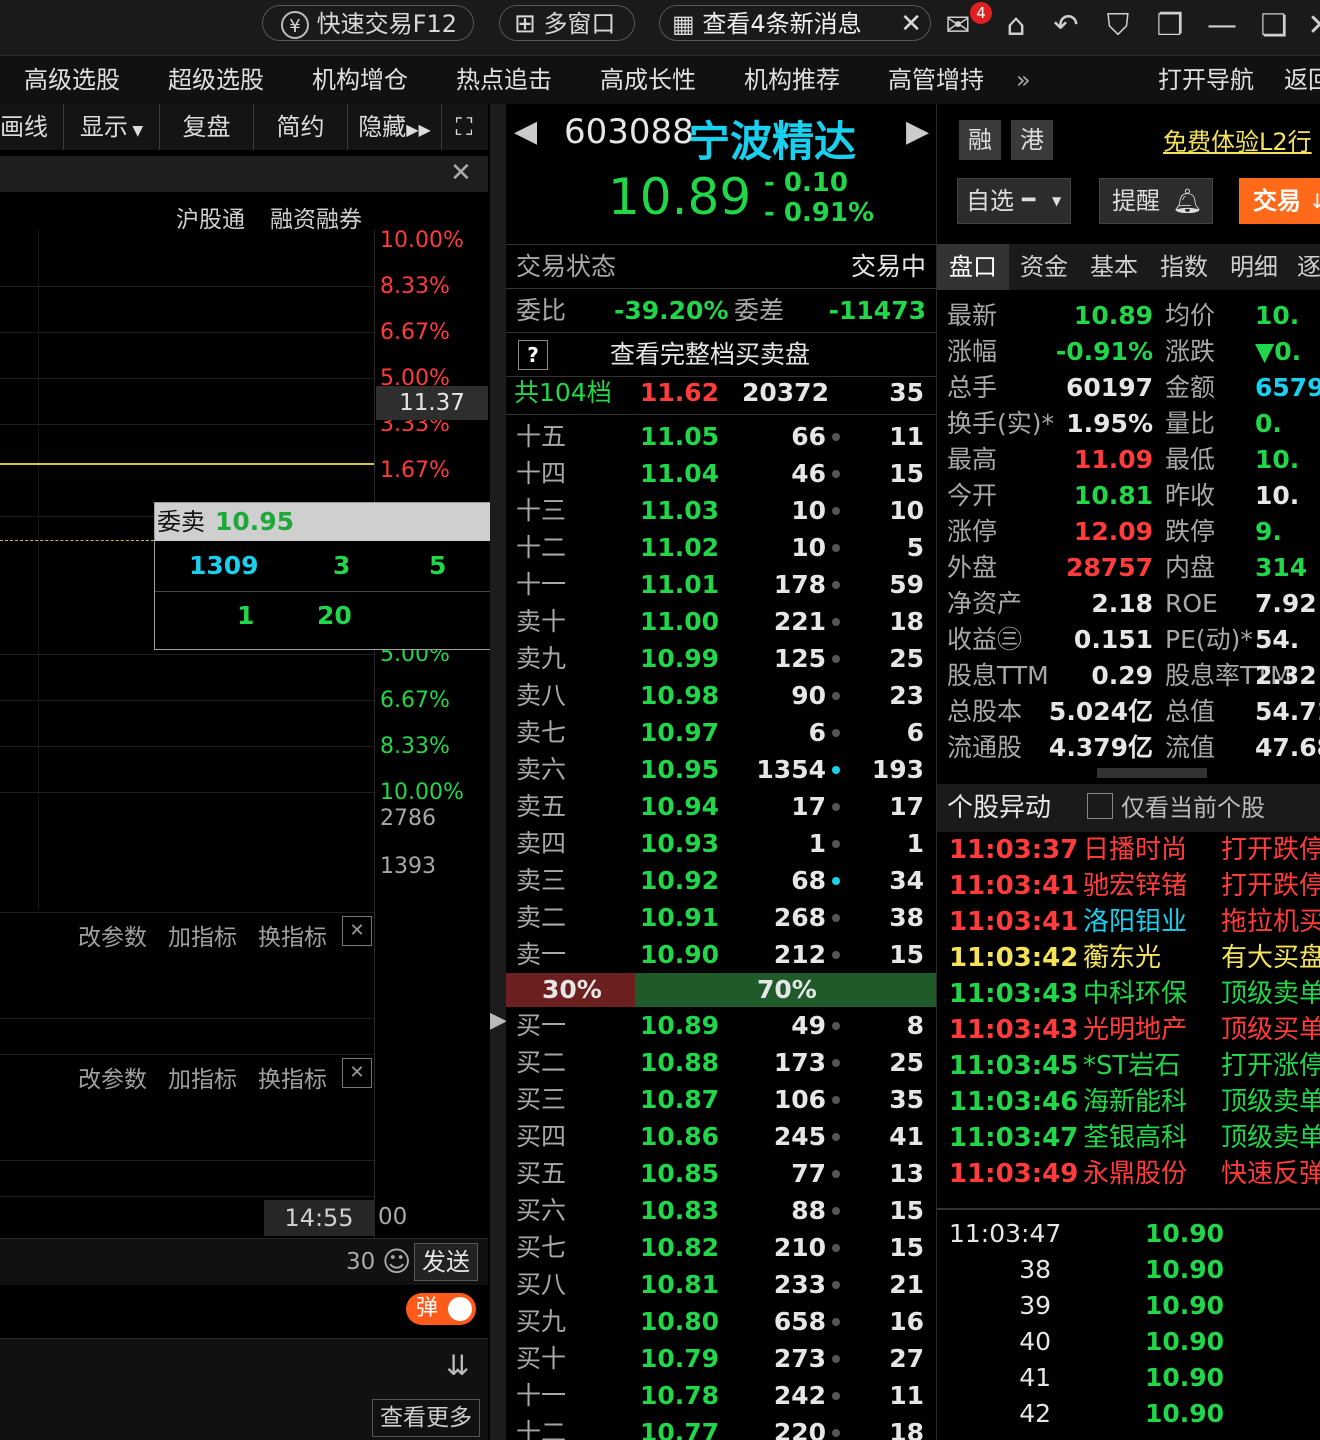 Image resolution: width=1320 pixels, height=1440 pixels. Describe the element at coordinates (980, 140) in the screenshot. I see `margin-badge: 融` at that location.